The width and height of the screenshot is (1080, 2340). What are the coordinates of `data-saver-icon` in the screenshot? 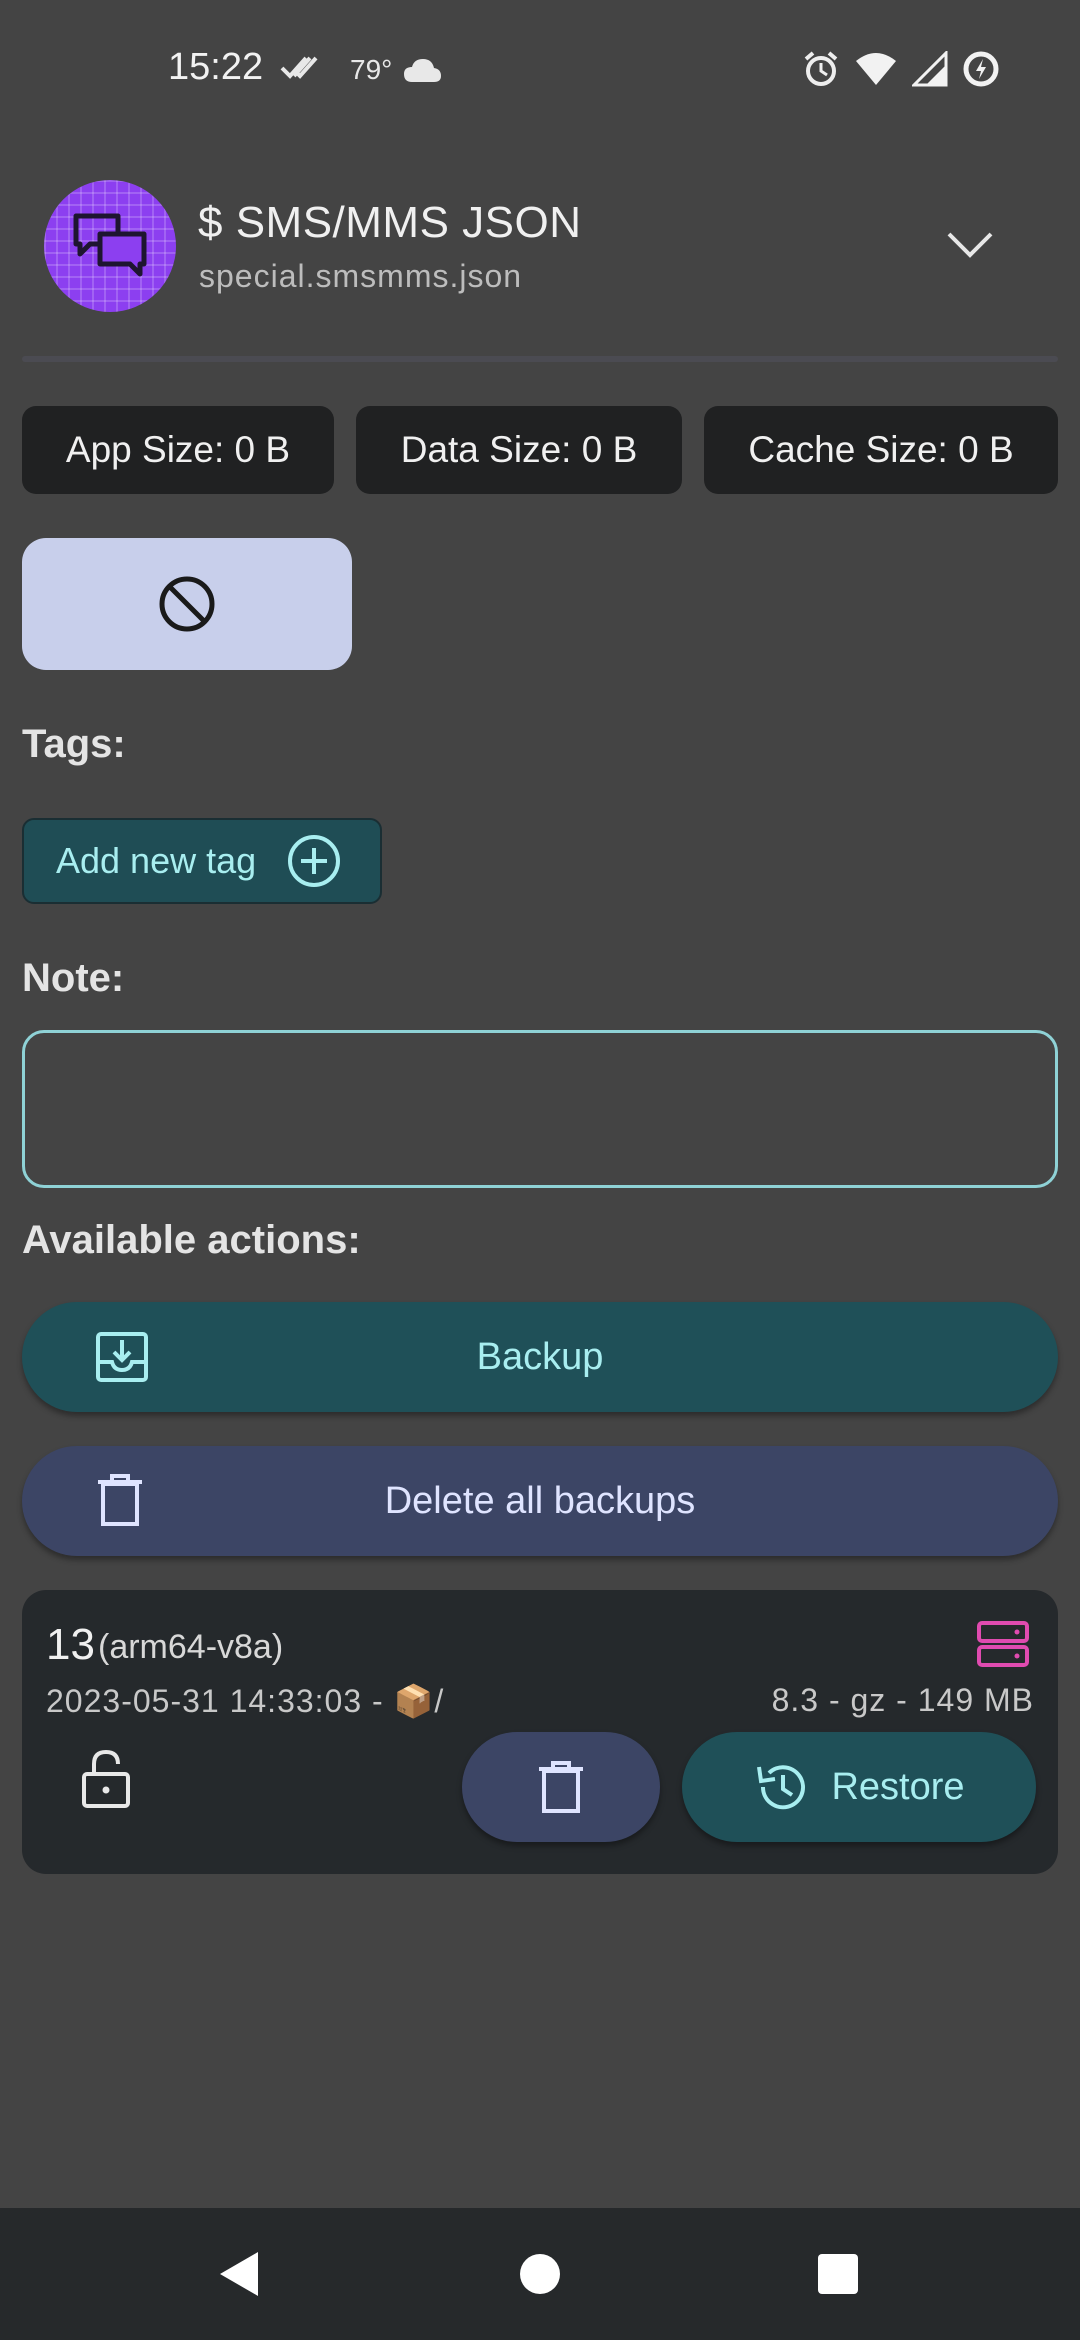 It's located at (981, 71).